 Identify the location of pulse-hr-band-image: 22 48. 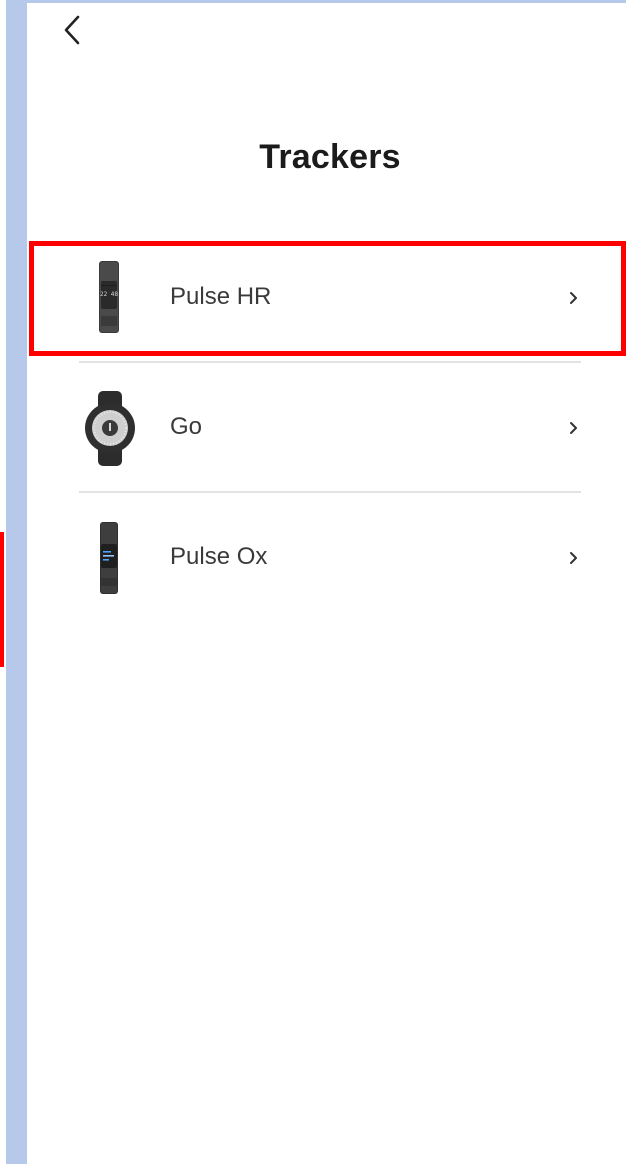
(109, 297).